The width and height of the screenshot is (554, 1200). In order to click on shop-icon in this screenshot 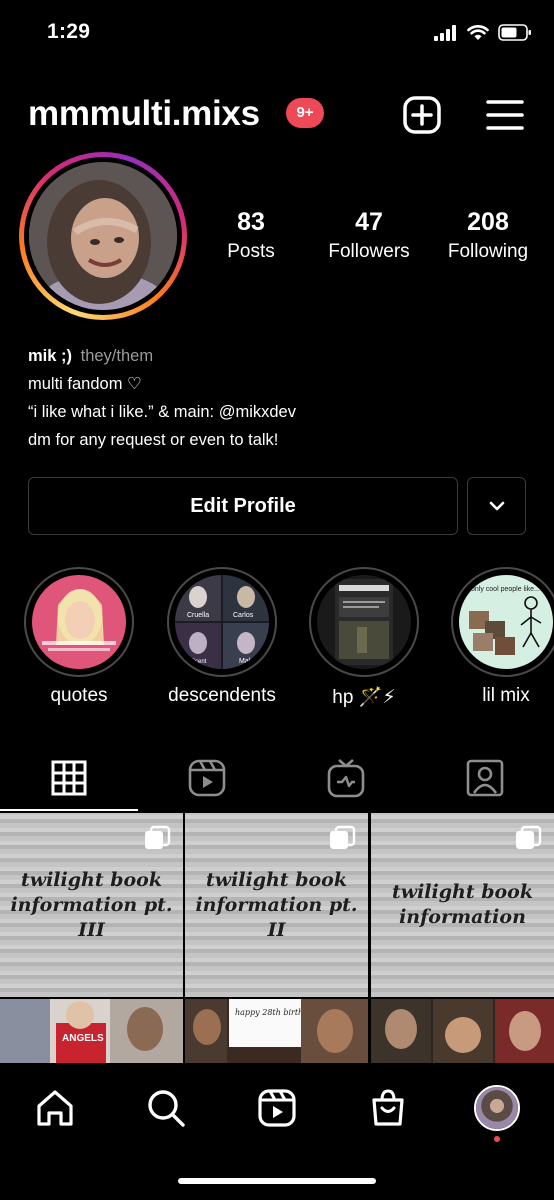, I will do `click(388, 1107)`.